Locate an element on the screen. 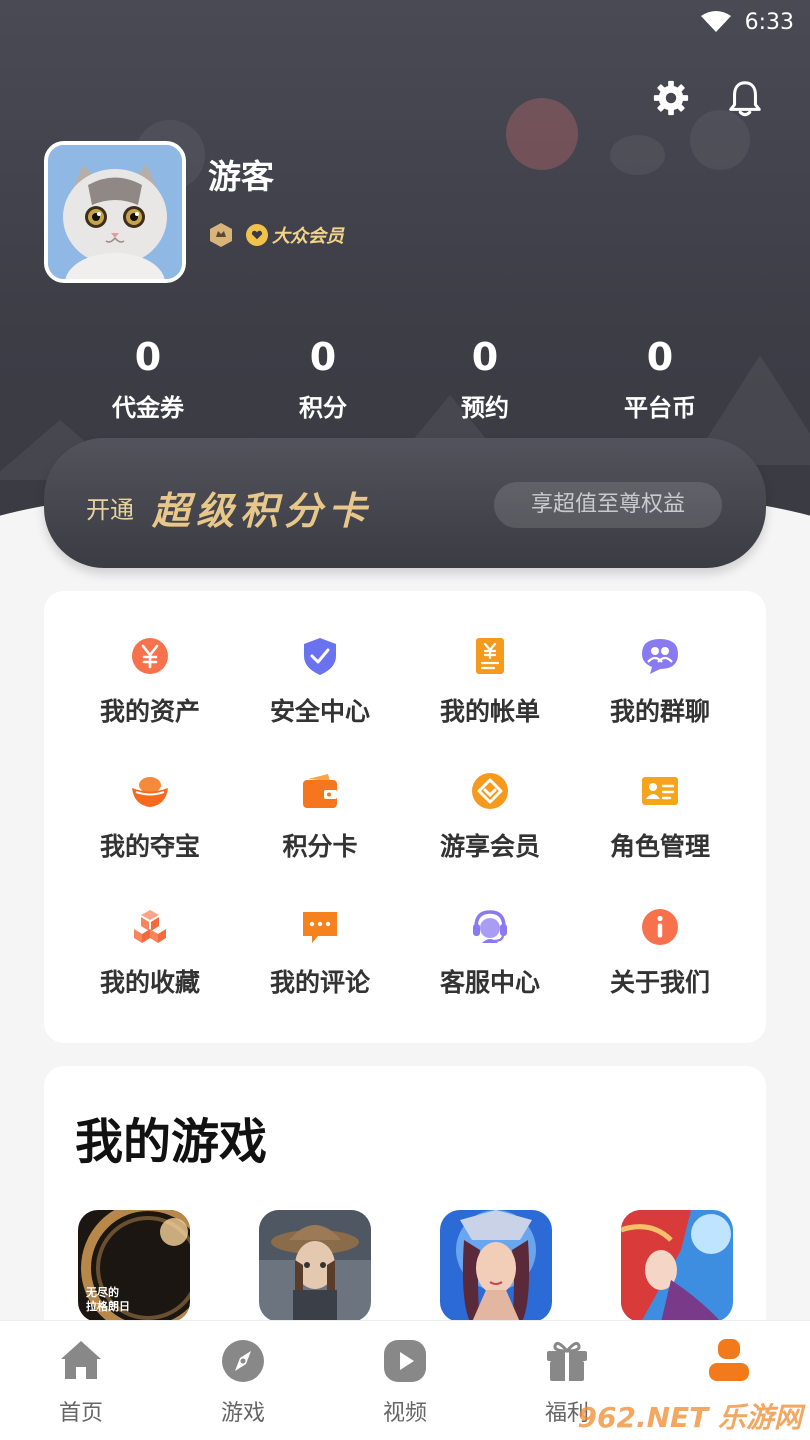 Image resolution: width=810 pixels, height=1440 pixels. game-art-text: 拉格朗日 is located at coordinates (108, 1306).